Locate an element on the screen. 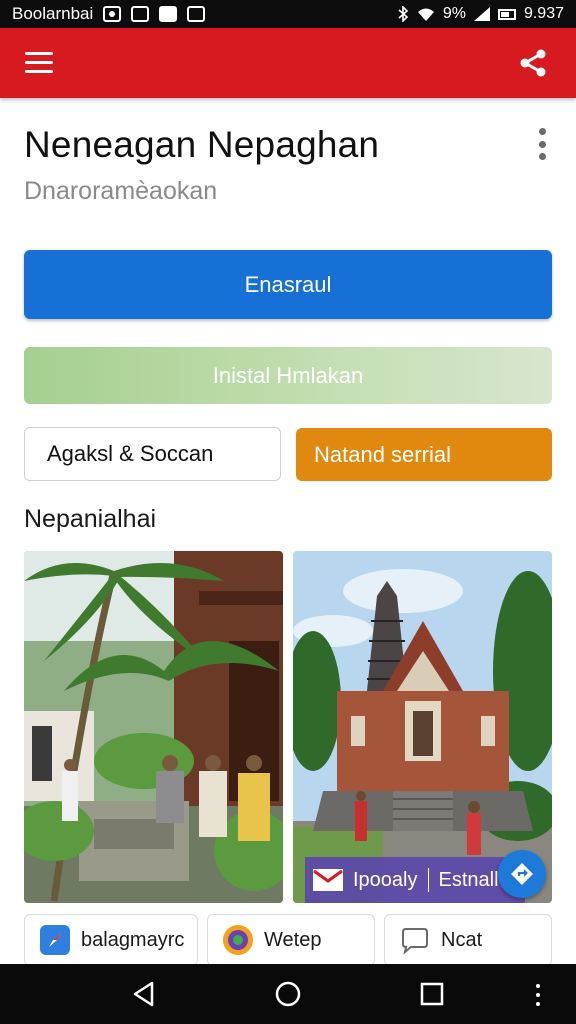  primary-button-label: Enasraul is located at coordinates (288, 284).